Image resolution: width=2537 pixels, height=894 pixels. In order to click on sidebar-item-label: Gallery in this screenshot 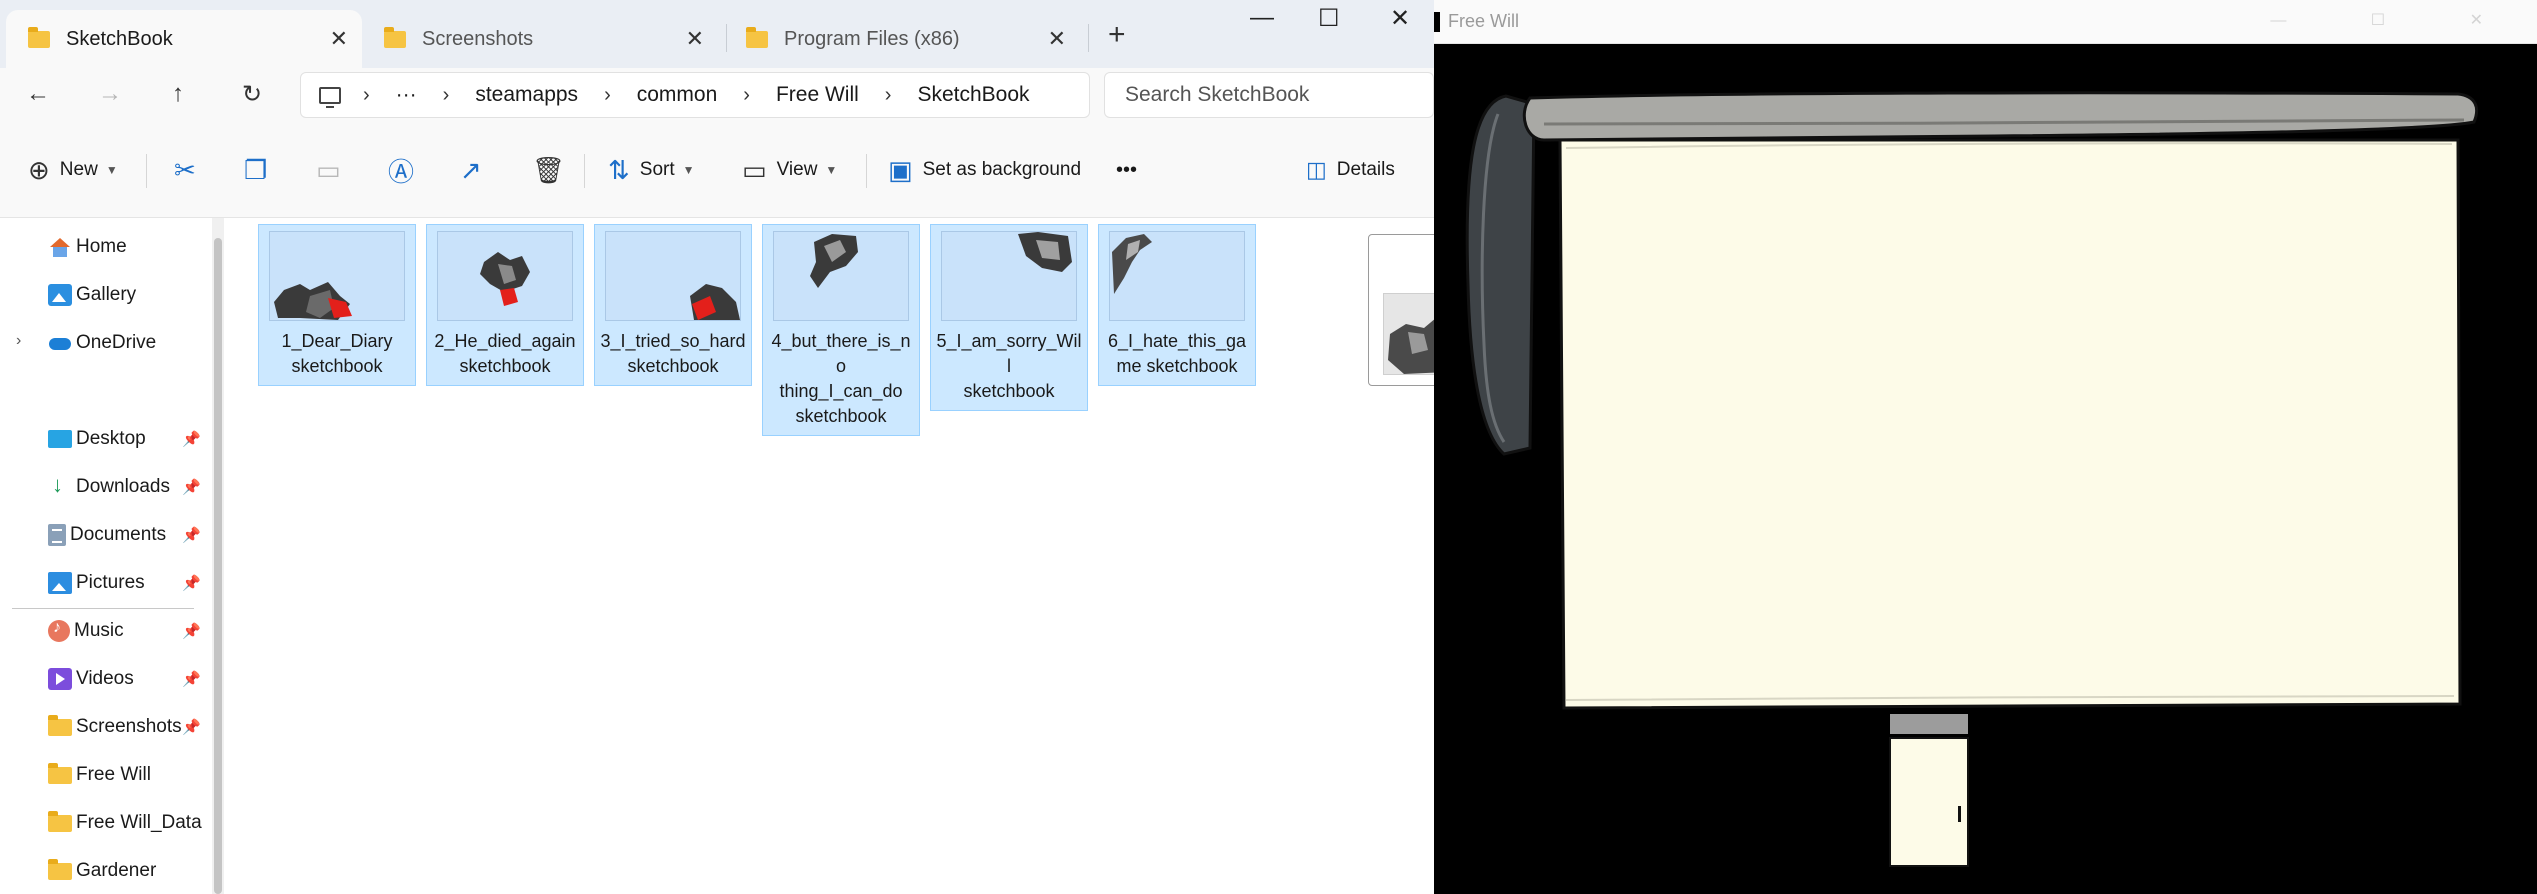, I will do `click(106, 294)`.